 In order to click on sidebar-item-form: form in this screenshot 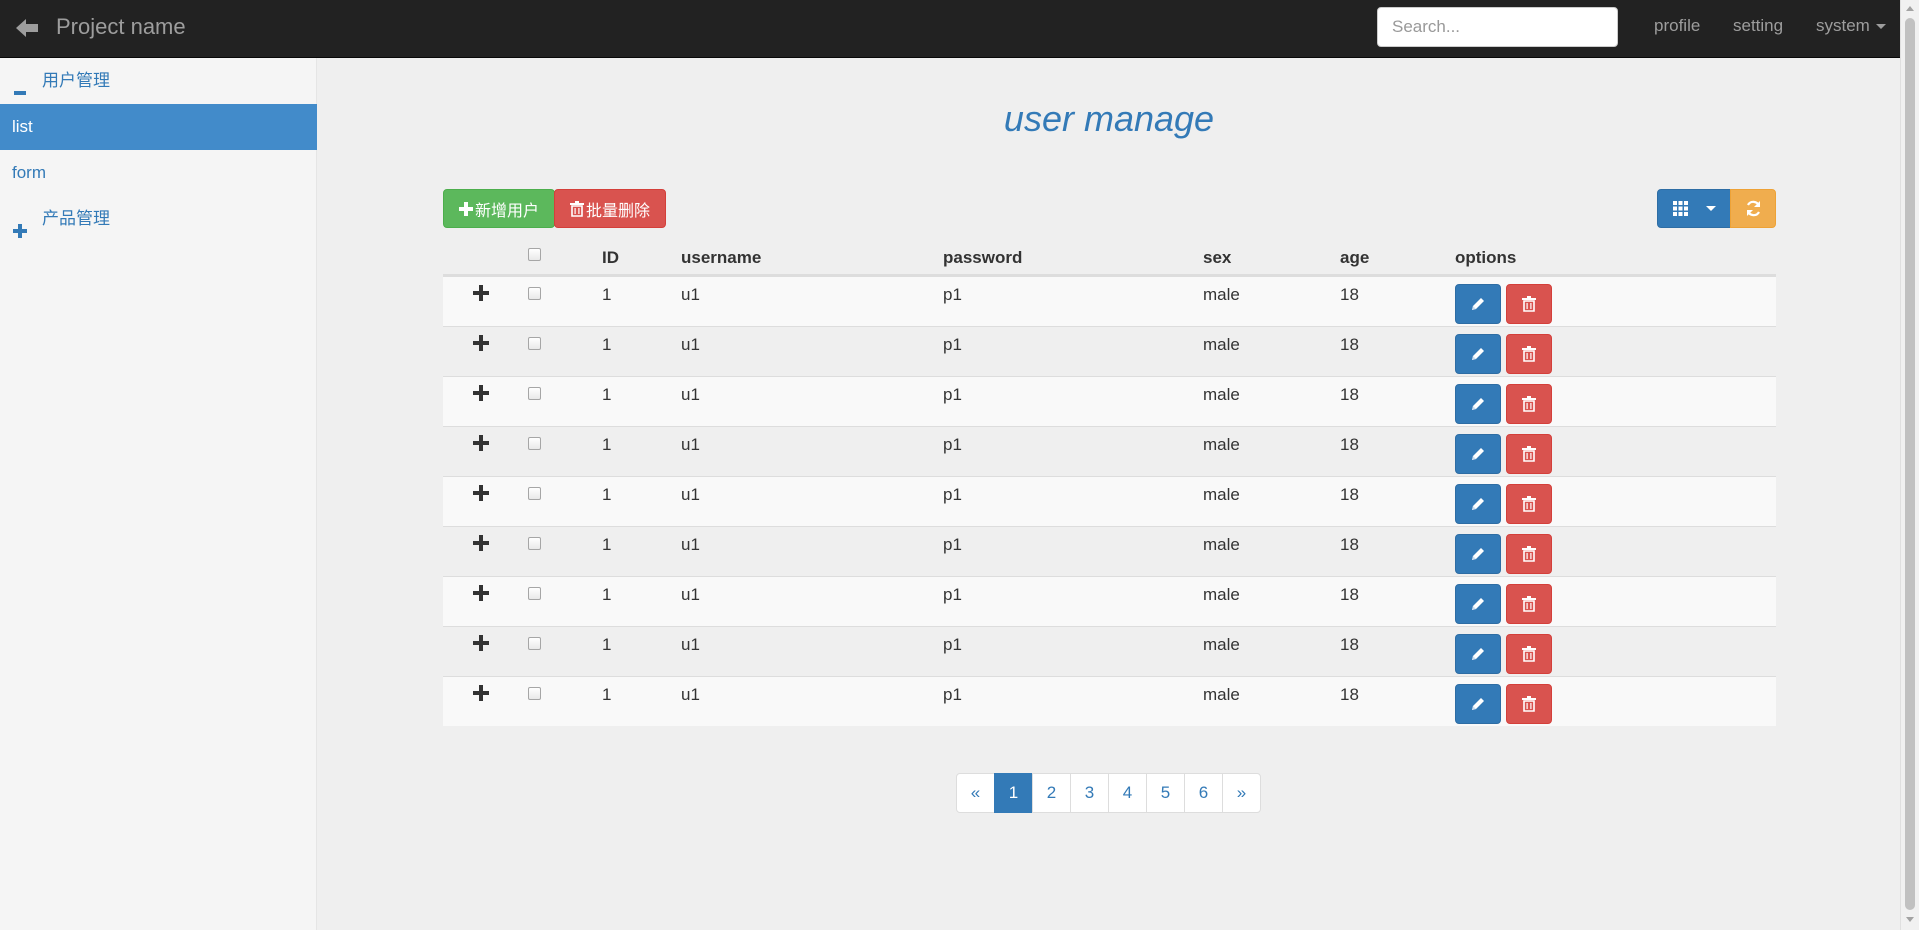, I will do `click(158, 173)`.